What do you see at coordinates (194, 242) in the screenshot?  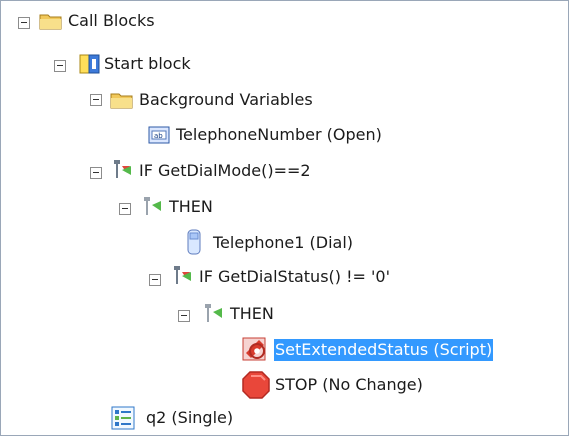 I see `telephone-icon` at bounding box center [194, 242].